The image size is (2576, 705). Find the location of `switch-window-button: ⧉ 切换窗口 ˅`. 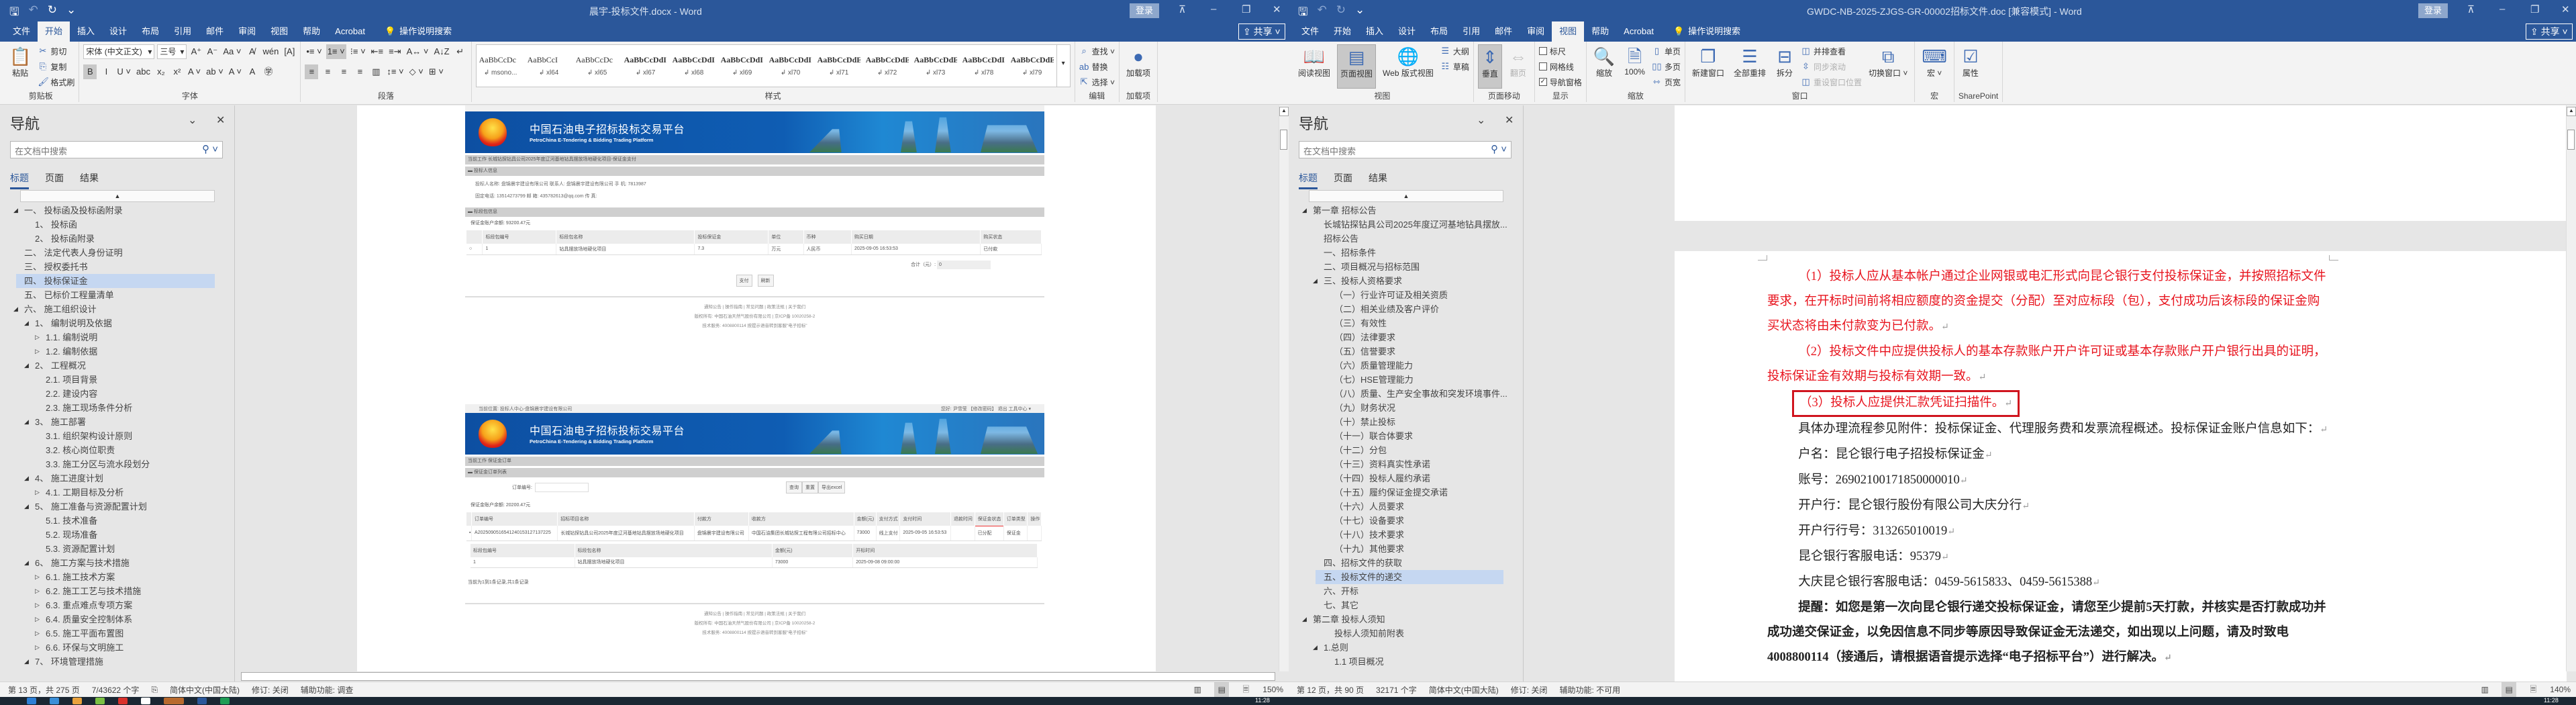

switch-window-button: ⧉ 切换窗口 ˅ is located at coordinates (1888, 66).